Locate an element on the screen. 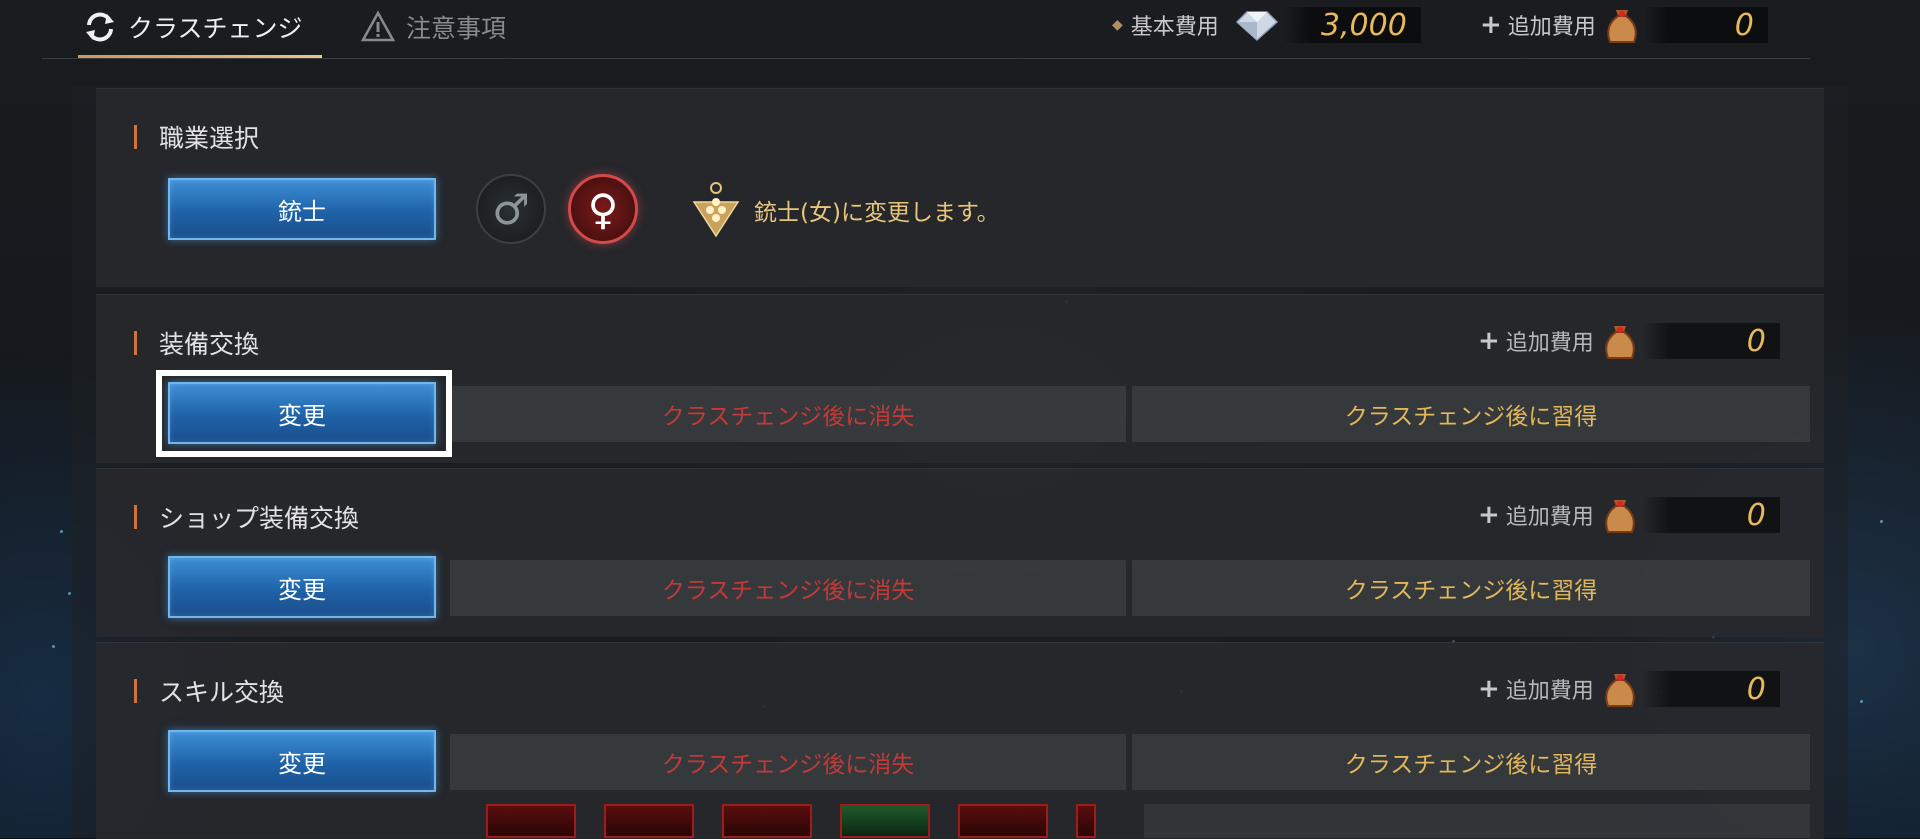 The image size is (1920, 839). divider is located at coordinates (926, 58).